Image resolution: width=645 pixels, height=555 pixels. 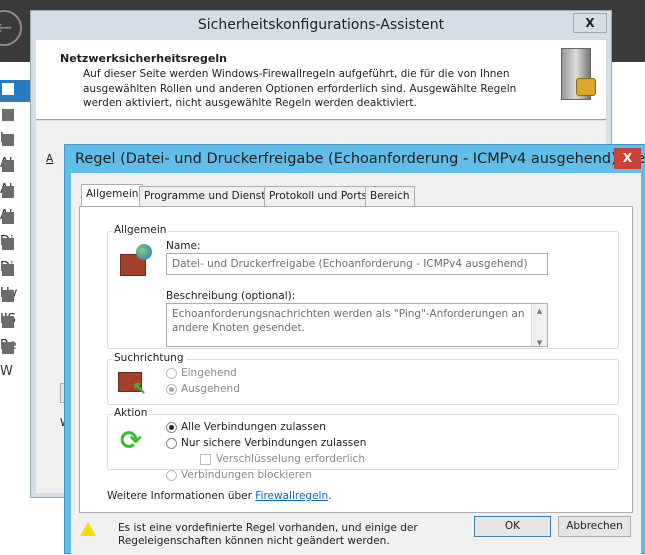 I want to click on radio-allow-all, so click(x=171, y=427).